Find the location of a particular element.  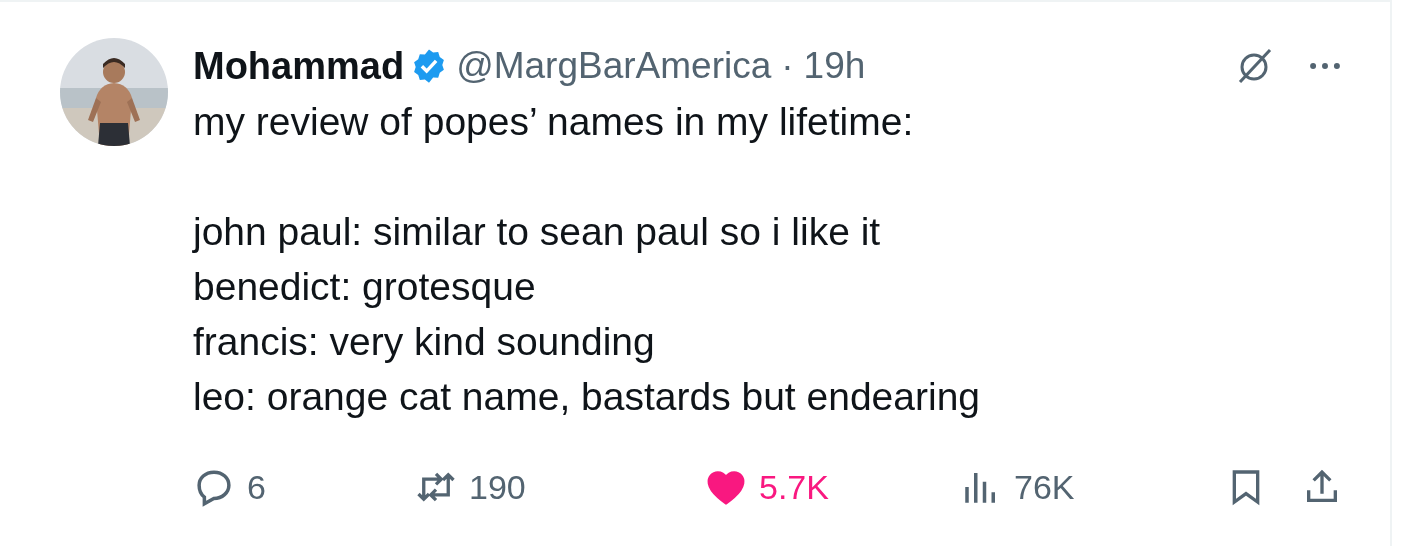

post-text-line: leo: orange cat name, bastards but endearing is located at coordinates (587, 397).